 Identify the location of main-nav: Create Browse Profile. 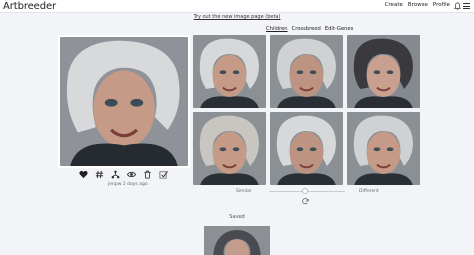
(417, 5).